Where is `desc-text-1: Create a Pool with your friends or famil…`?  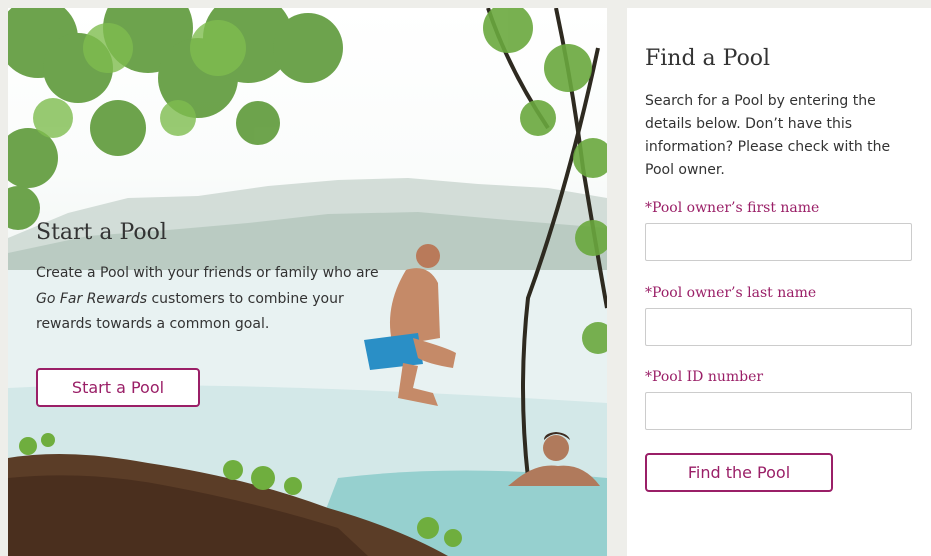 desc-text-1: Create a Pool with your friends or famil… is located at coordinates (207, 273).